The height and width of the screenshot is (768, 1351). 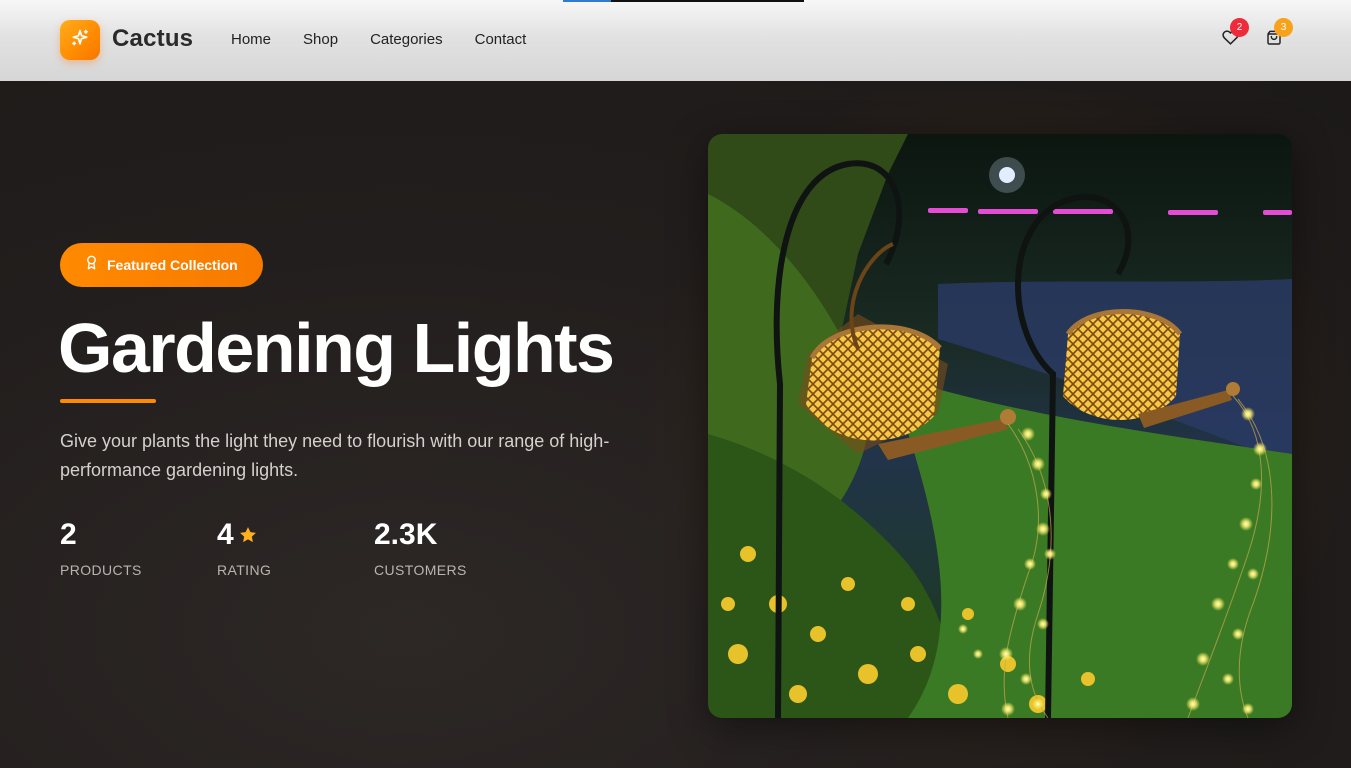 What do you see at coordinates (406, 40) in the screenshot?
I see `nav-categories: Categories` at bounding box center [406, 40].